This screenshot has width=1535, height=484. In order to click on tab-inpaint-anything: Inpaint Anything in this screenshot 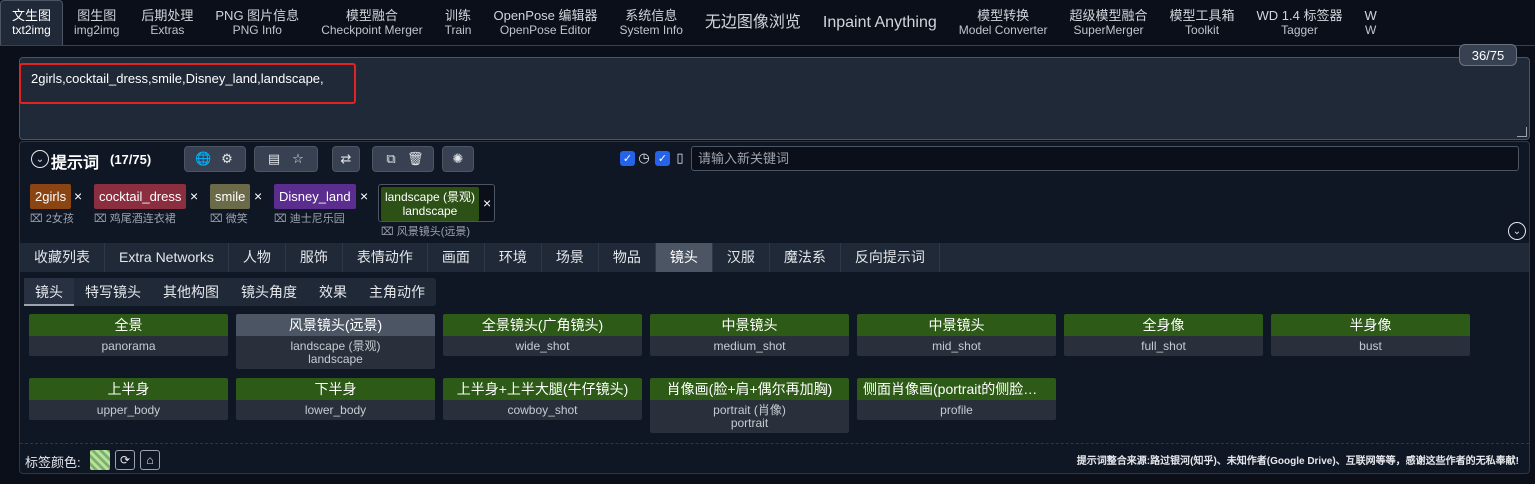, I will do `click(880, 22)`.